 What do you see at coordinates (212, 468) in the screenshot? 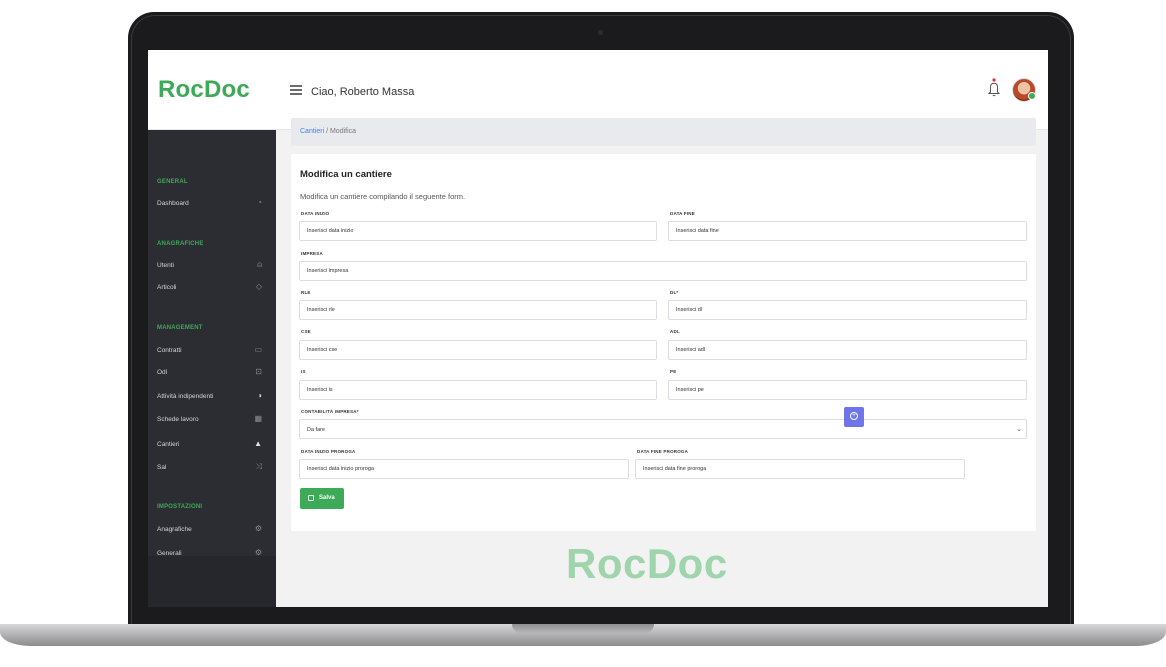
I see `sidebar-item-sal: Sal ⤨` at bounding box center [212, 468].